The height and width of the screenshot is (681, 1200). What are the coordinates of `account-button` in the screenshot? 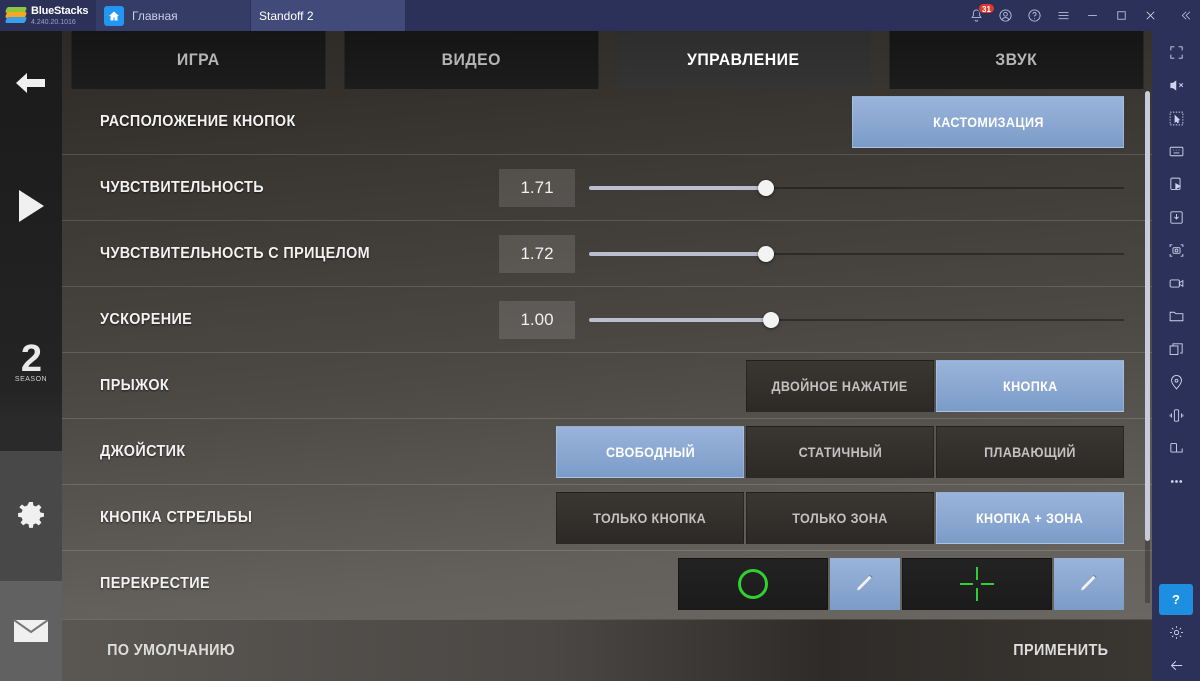 It's located at (1005, 15).